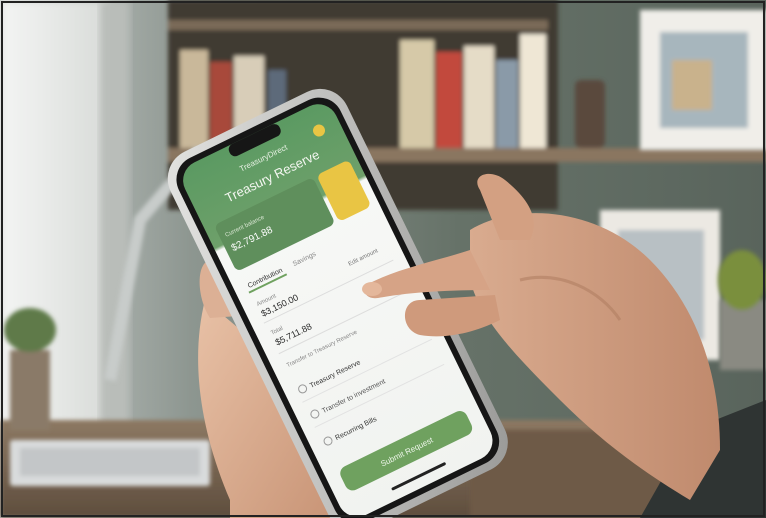 The image size is (766, 518). What do you see at coordinates (110, 463) in the screenshot?
I see `laptop` at bounding box center [110, 463].